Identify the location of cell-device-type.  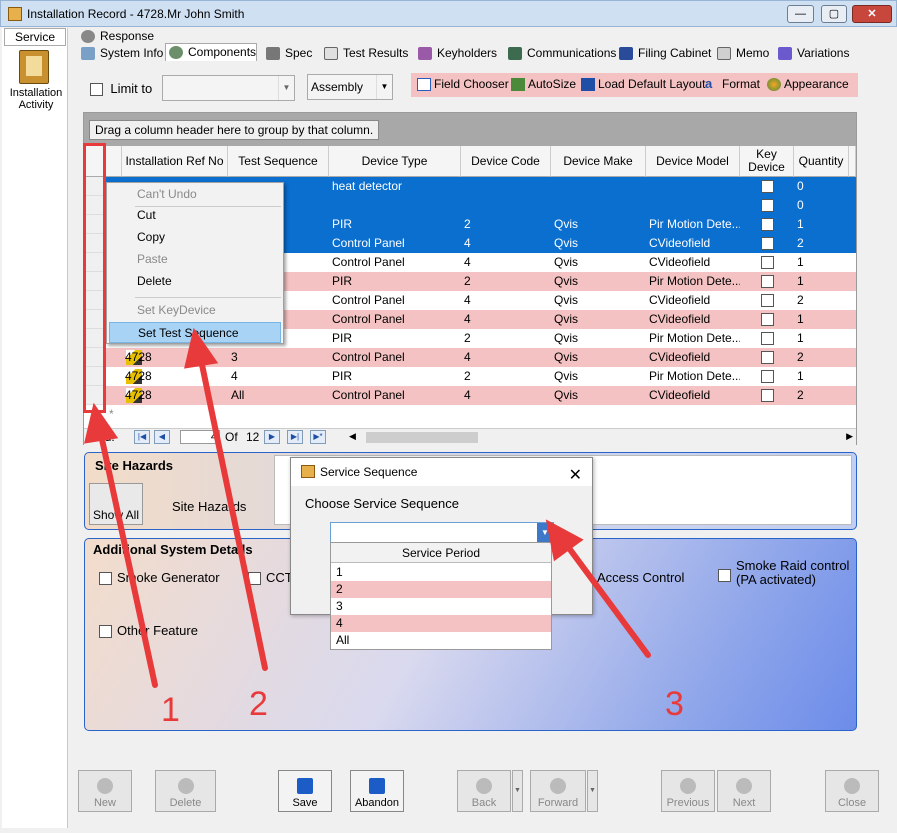
(395, 205).